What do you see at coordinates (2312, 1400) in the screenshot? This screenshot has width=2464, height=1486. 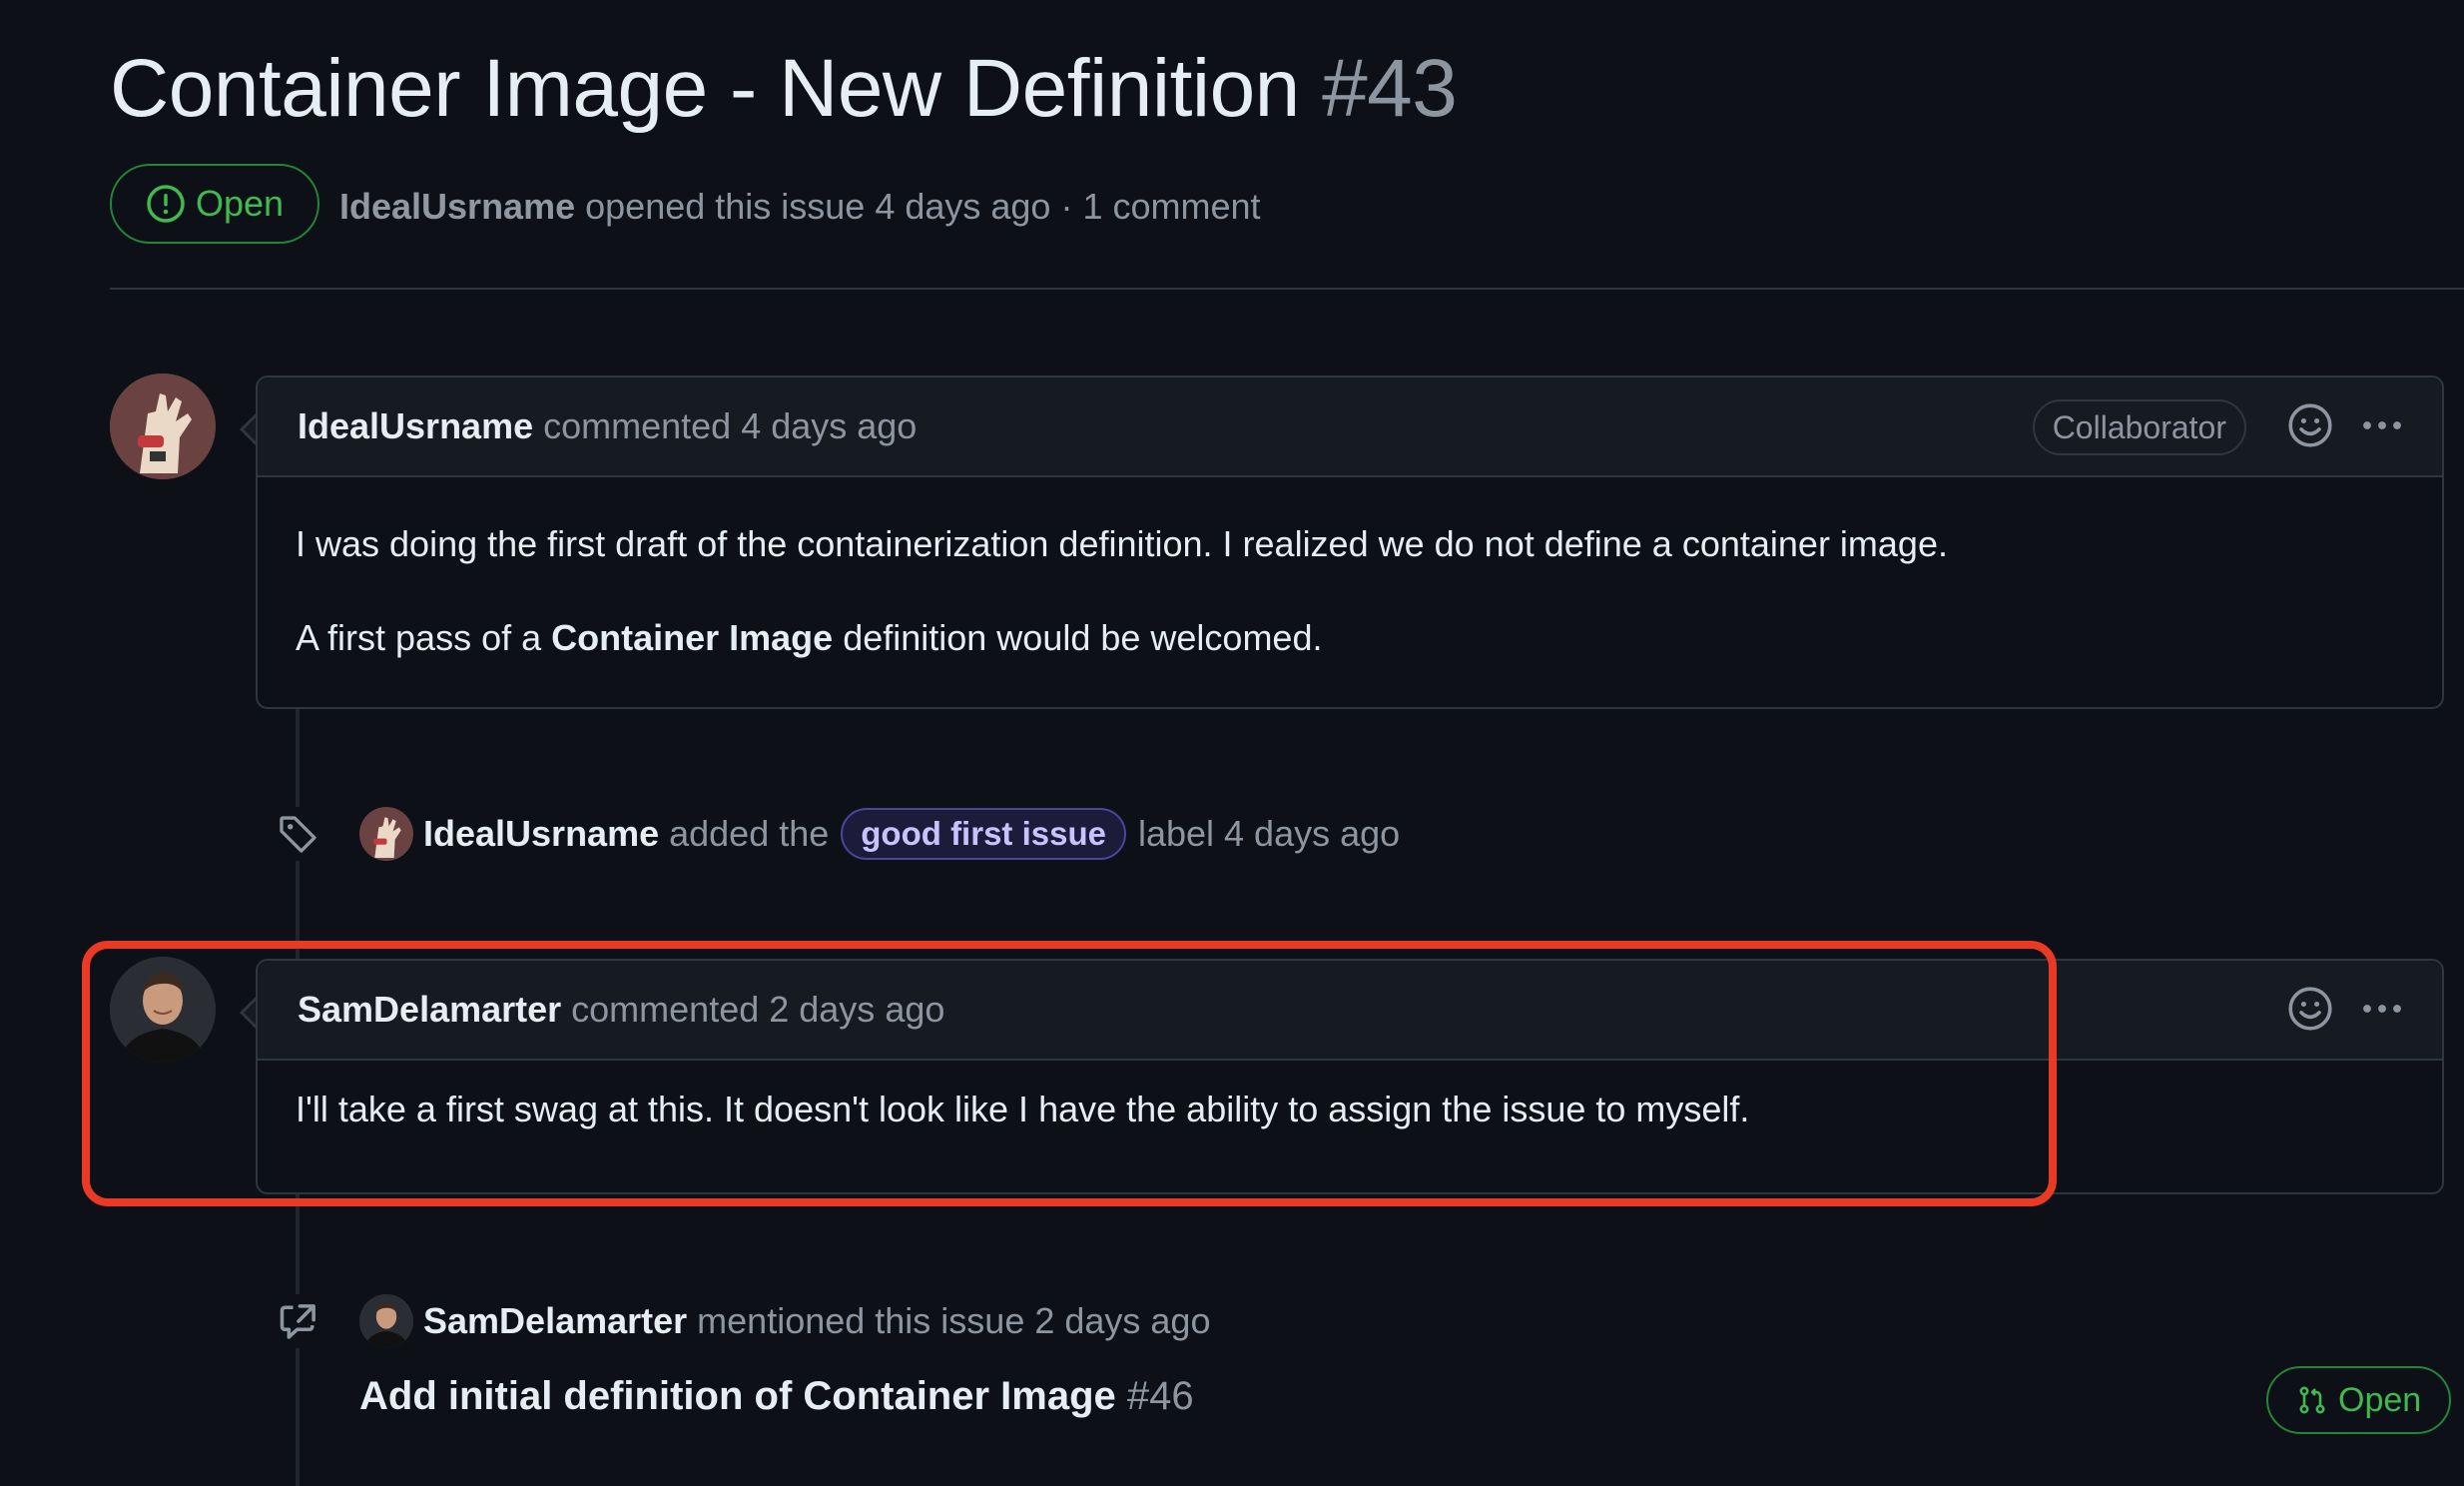 I see `pull-request-icon` at bounding box center [2312, 1400].